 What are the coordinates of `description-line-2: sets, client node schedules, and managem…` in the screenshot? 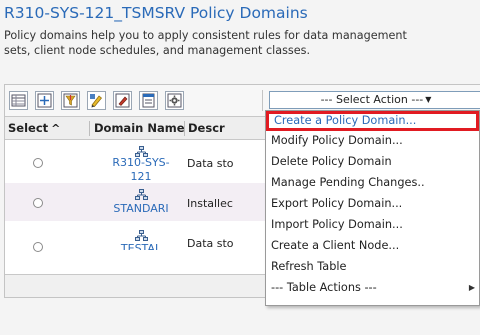 It's located at (157, 50).